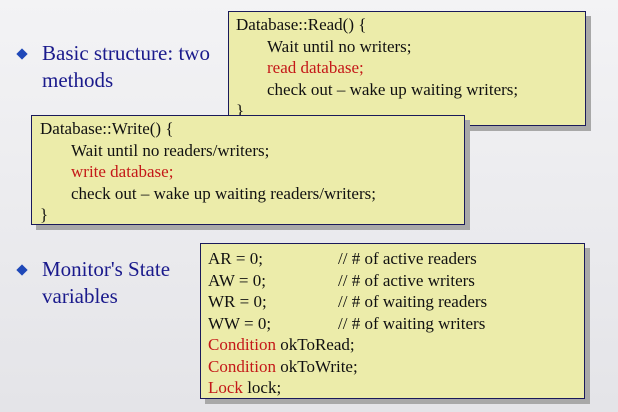 The image size is (618, 412). What do you see at coordinates (106, 269) in the screenshot?
I see `bullet-line: Monitor's State` at bounding box center [106, 269].